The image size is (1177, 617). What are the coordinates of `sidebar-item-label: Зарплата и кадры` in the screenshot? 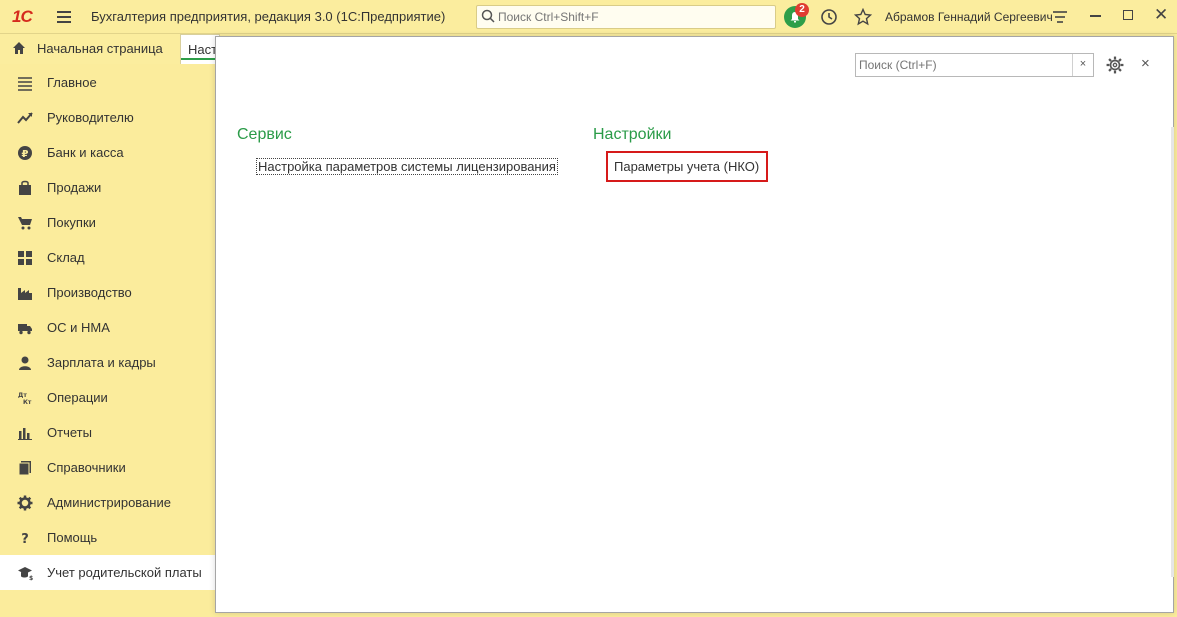 It's located at (101, 362).